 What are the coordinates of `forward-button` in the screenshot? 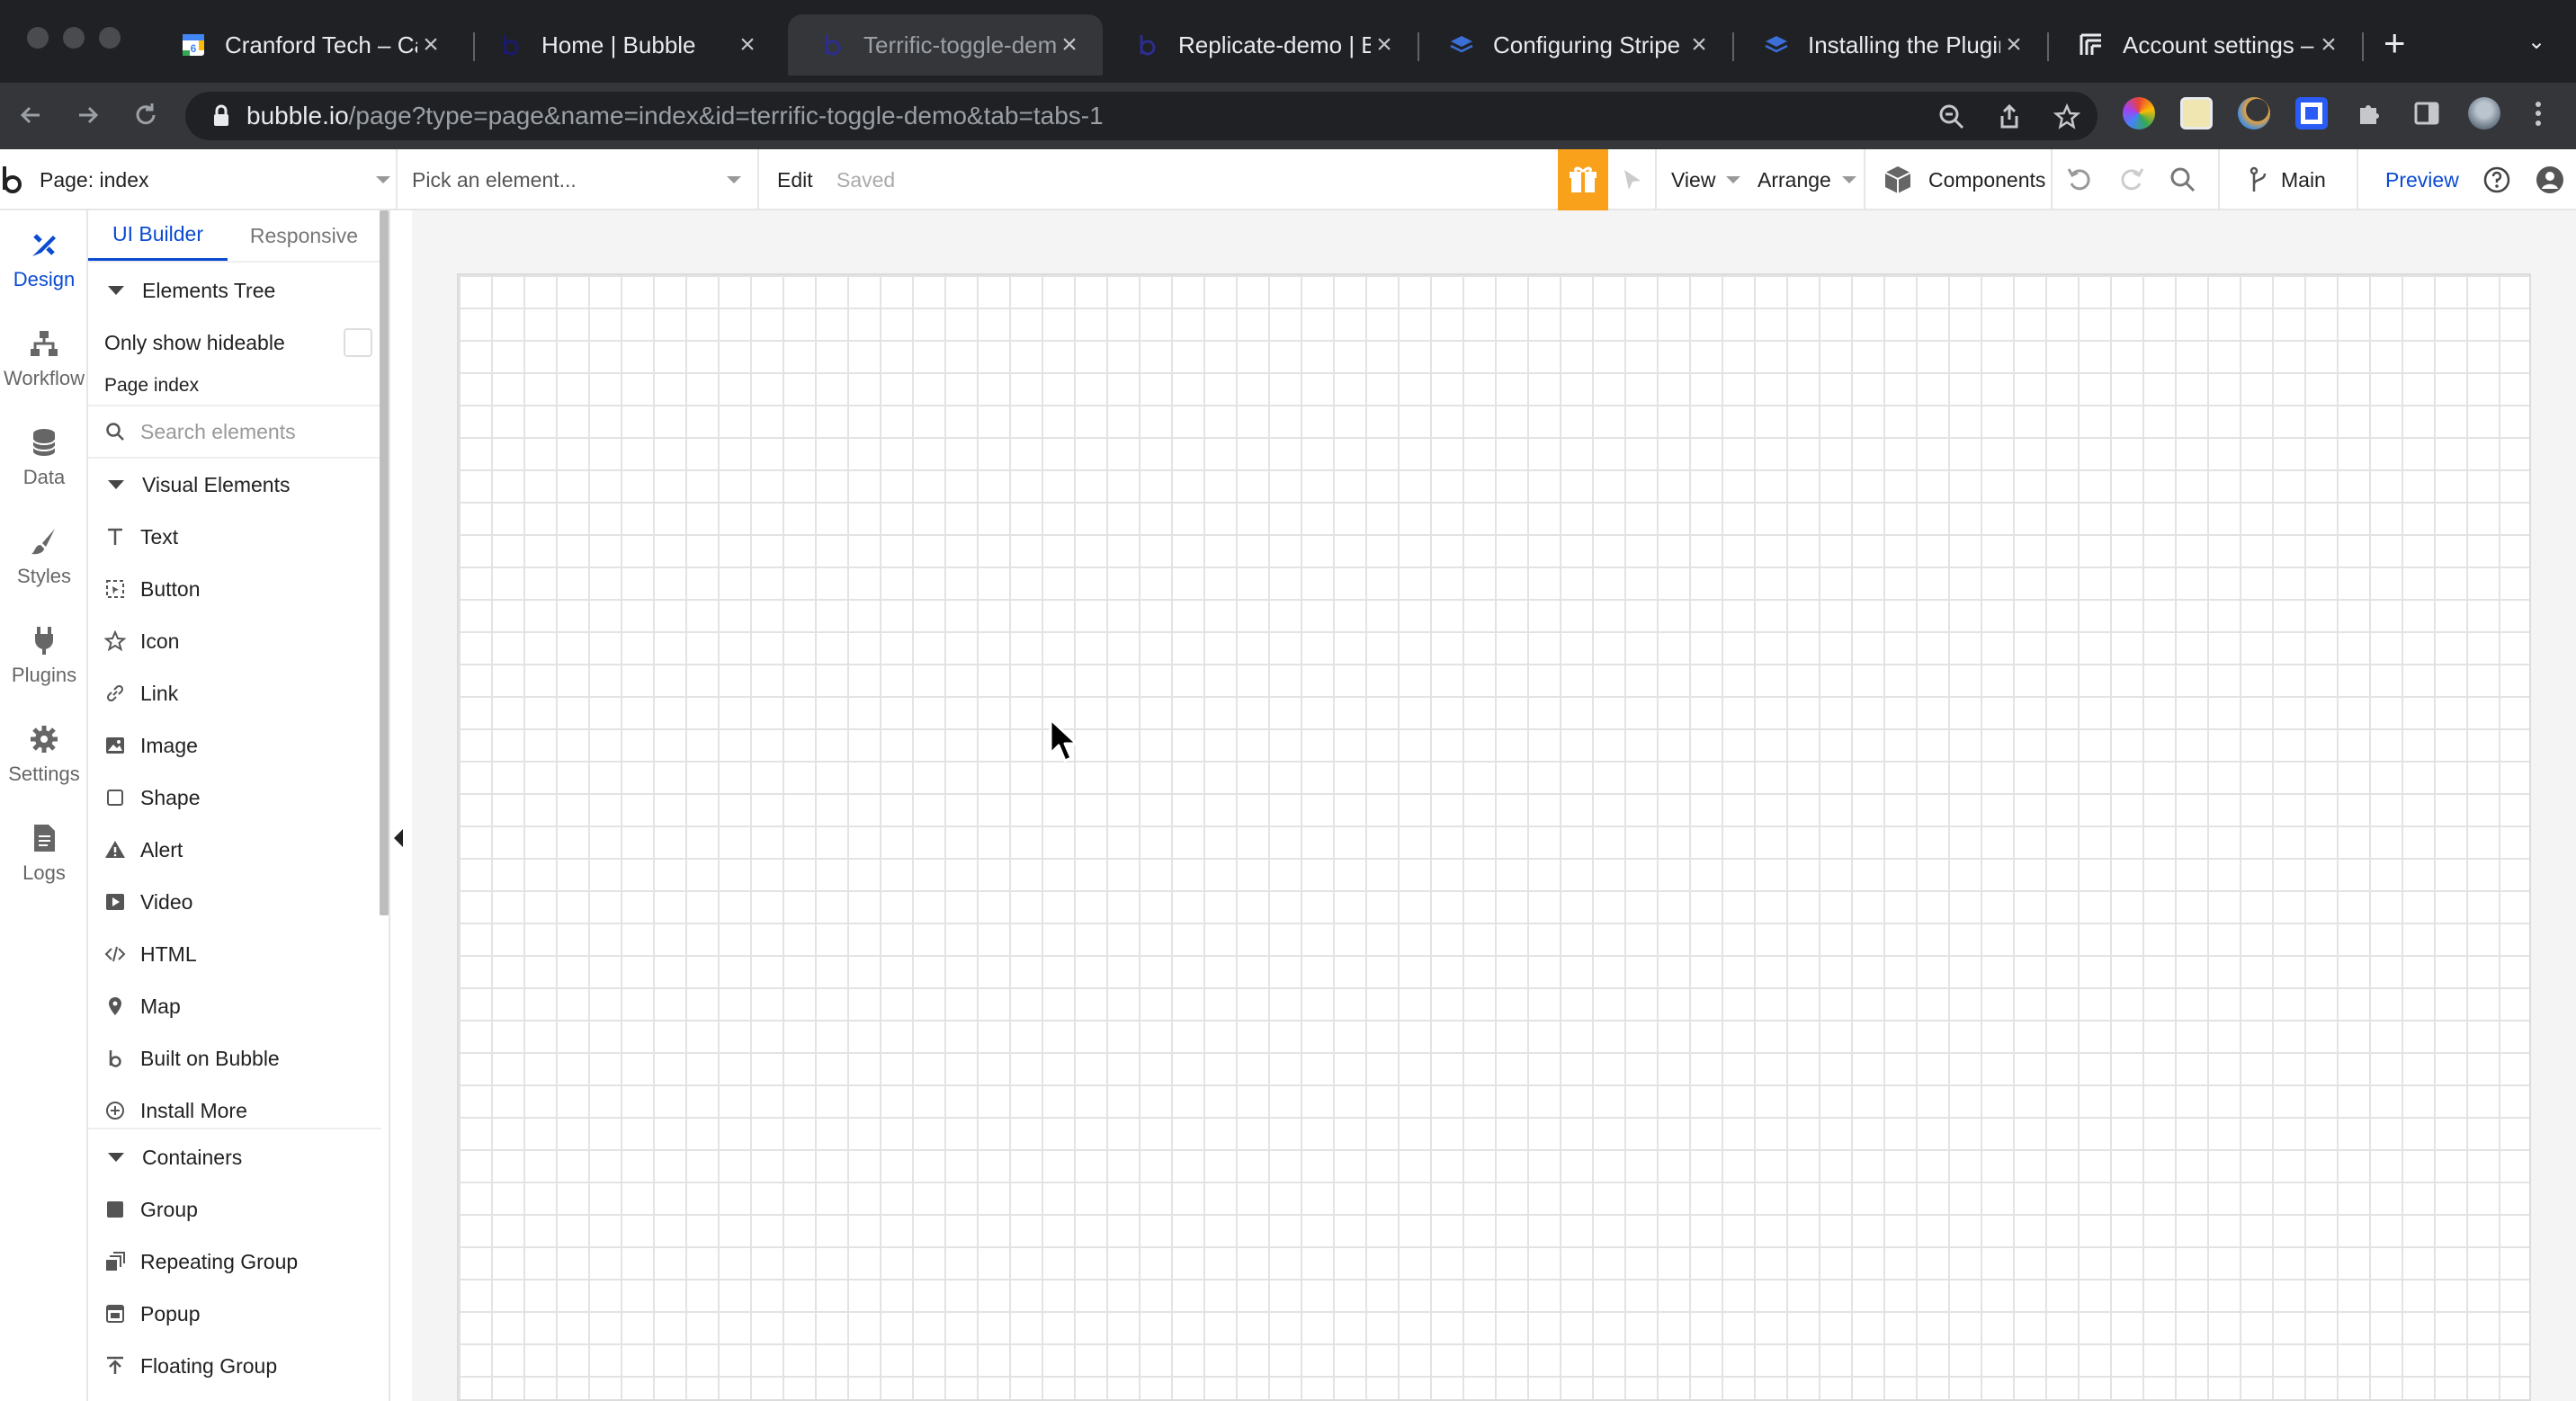 It's located at (88, 115).